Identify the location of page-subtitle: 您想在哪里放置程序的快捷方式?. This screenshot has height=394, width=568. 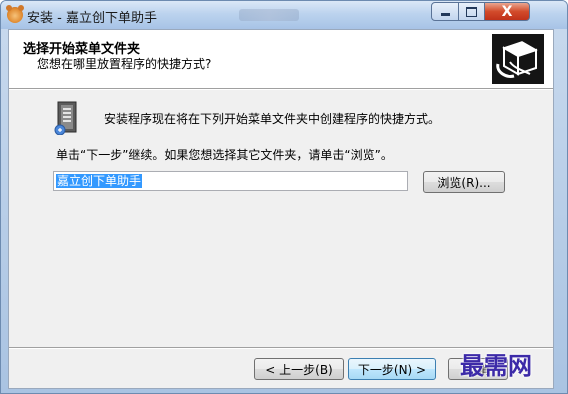
(124, 64).